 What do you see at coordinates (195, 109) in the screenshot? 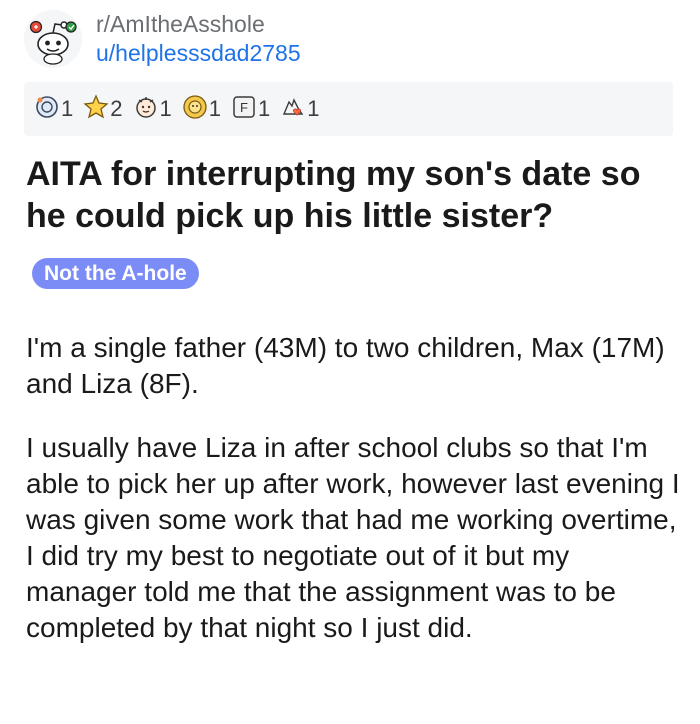
I see `sun-award-icon` at bounding box center [195, 109].